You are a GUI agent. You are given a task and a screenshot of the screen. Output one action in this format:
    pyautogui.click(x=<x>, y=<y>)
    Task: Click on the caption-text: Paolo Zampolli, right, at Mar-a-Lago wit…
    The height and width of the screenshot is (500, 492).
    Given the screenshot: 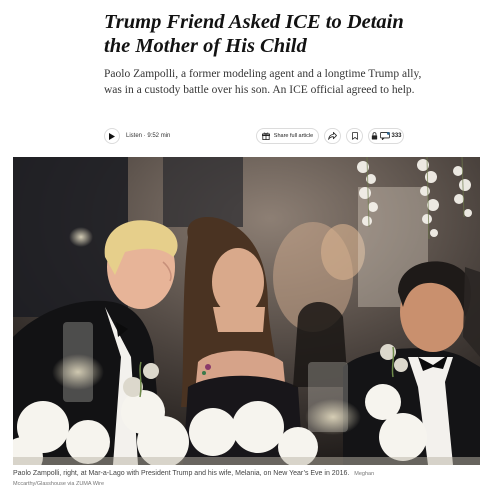 What is the action you would take?
    pyautogui.click(x=181, y=473)
    